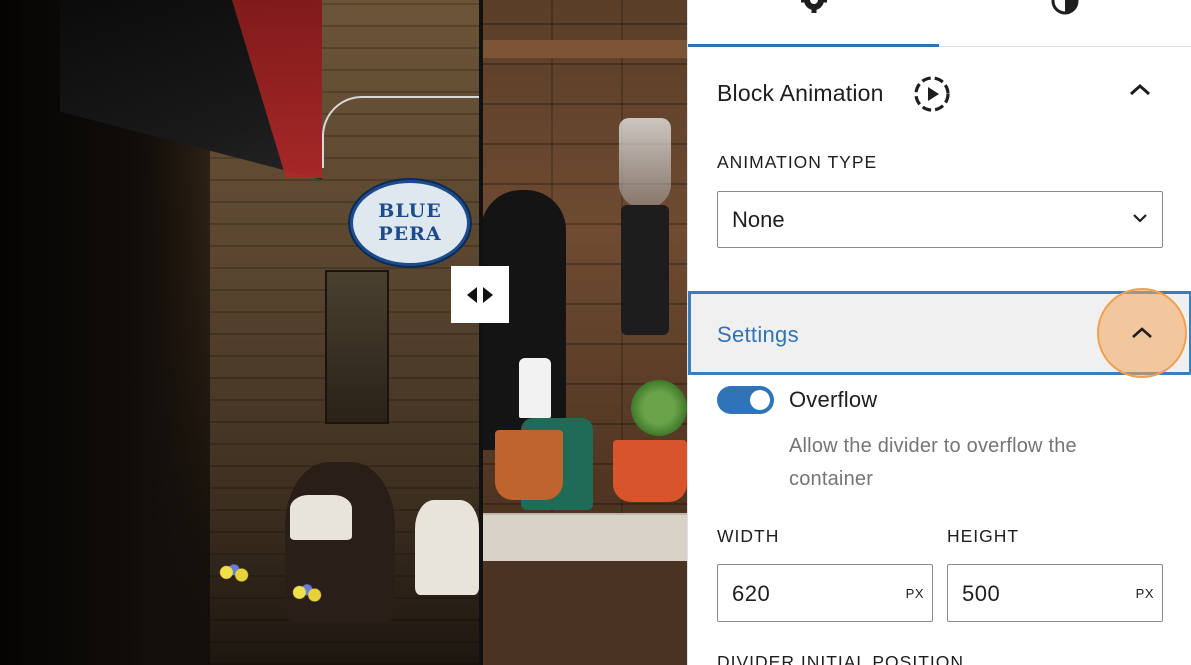 This screenshot has height=665, width=1191. What do you see at coordinates (748, 536) in the screenshot?
I see `width-label: WIDTH` at bounding box center [748, 536].